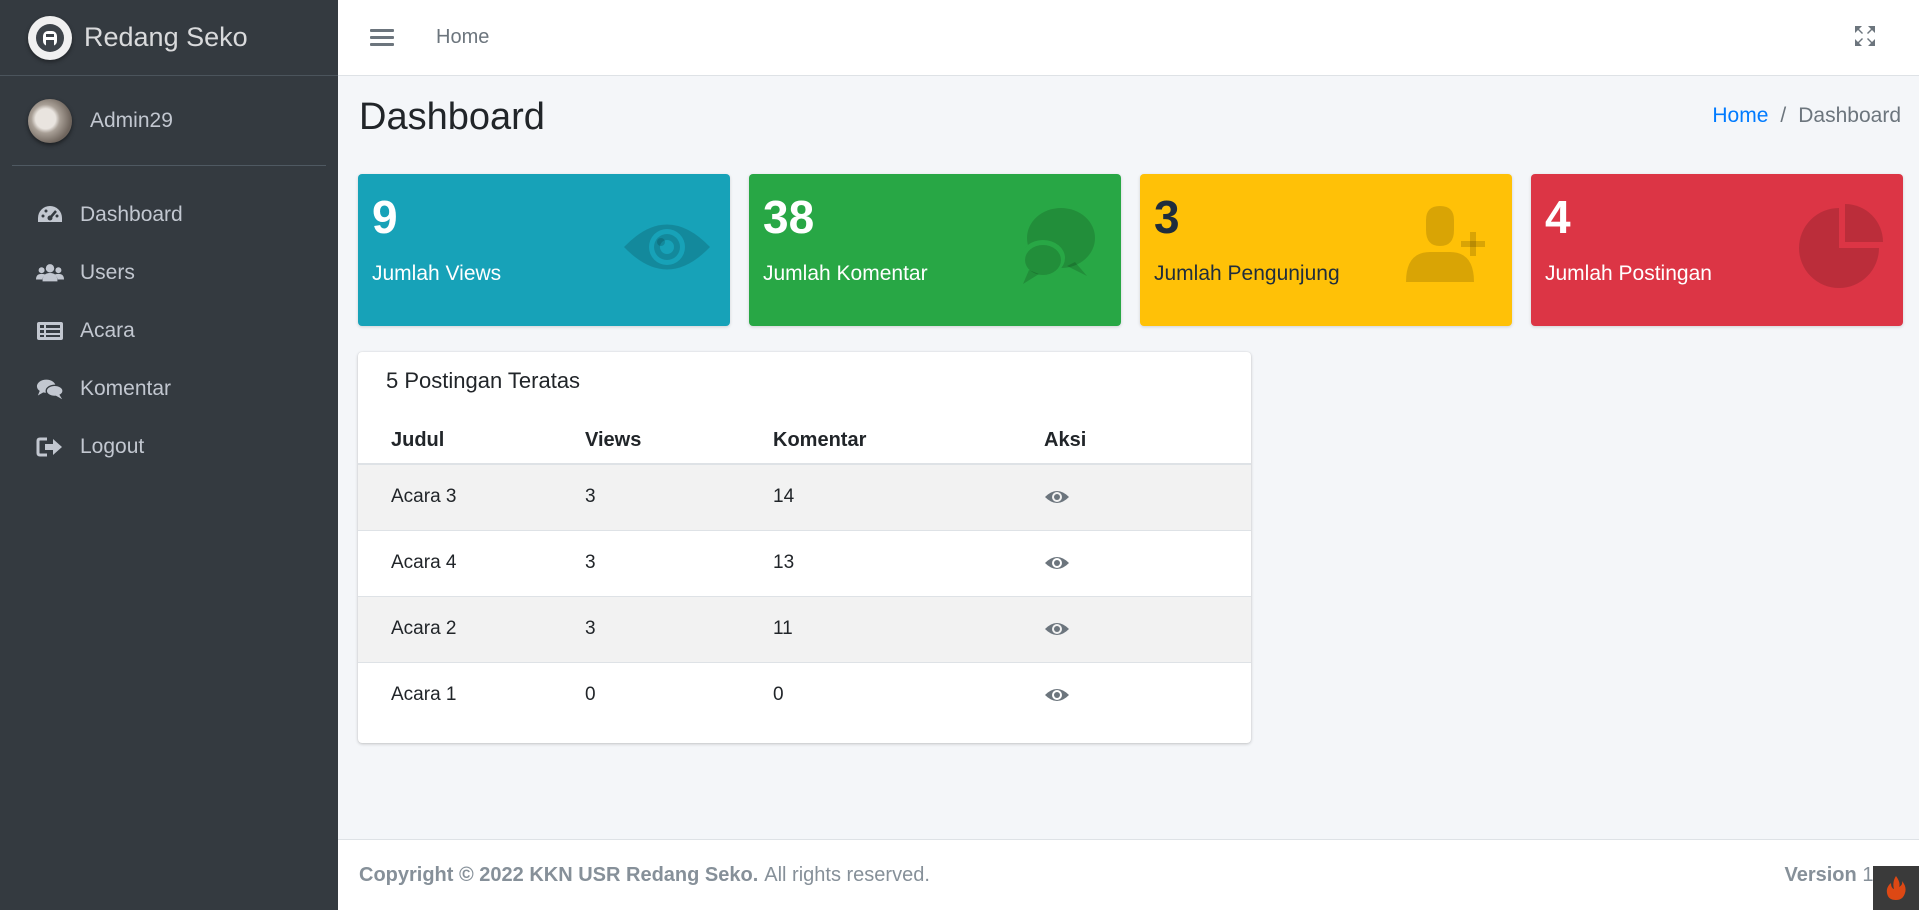 This screenshot has width=1919, height=910. Describe the element at coordinates (50, 331) in the screenshot. I see `list-alt-icon` at that location.